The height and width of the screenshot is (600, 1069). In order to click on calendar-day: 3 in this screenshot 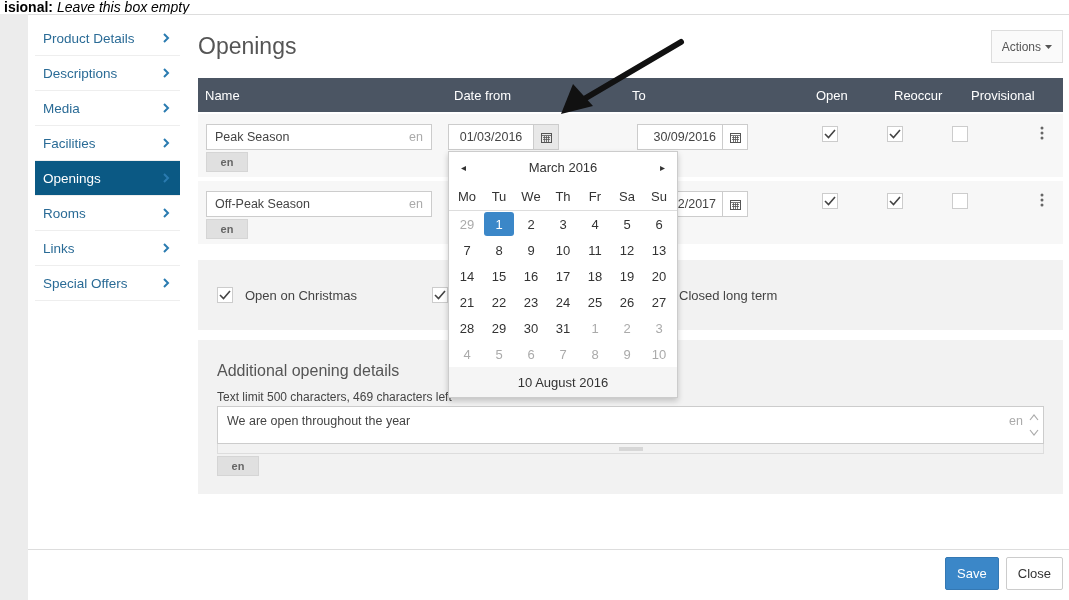, I will do `click(563, 224)`.